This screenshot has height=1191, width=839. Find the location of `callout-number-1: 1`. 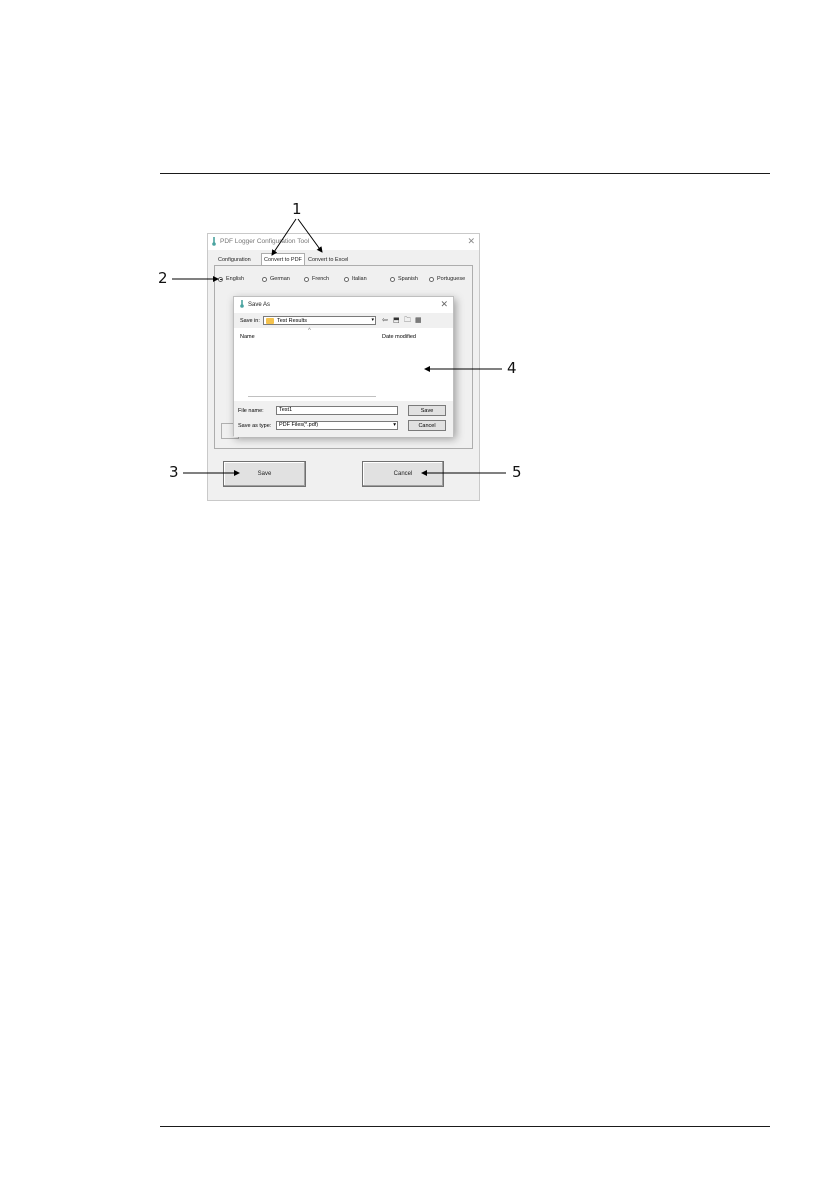

callout-number-1: 1 is located at coordinates (297, 209).